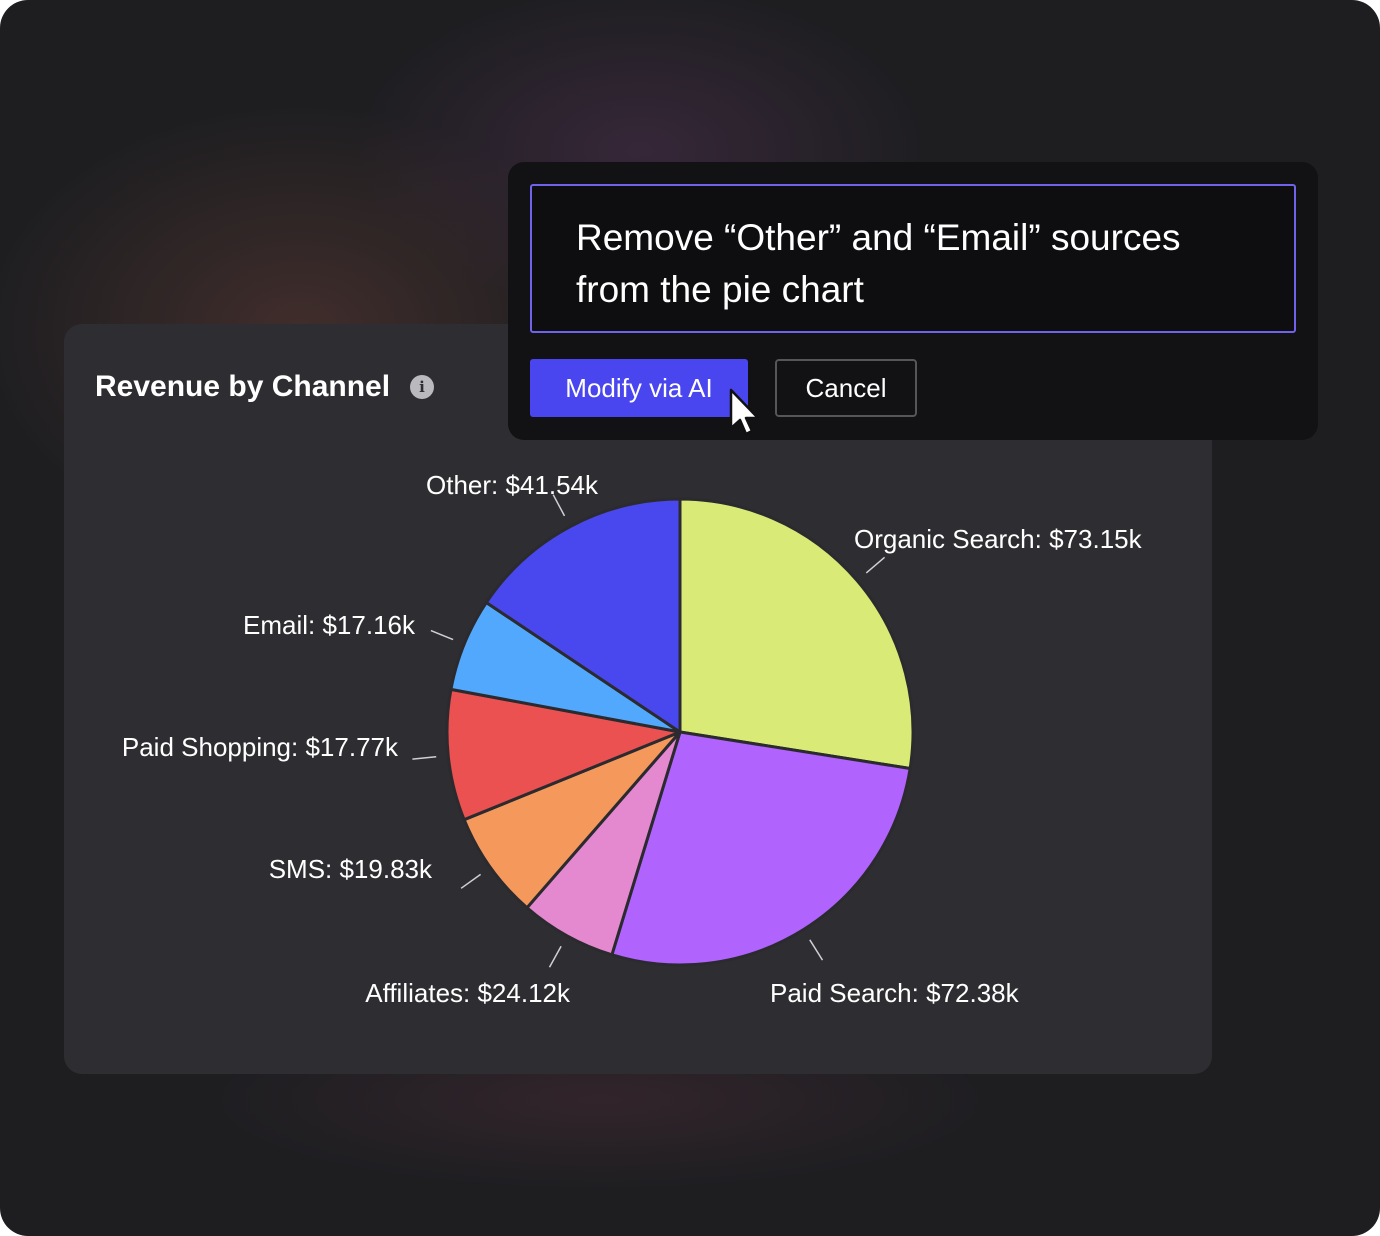 Image resolution: width=1380 pixels, height=1236 pixels. Describe the element at coordinates (260, 747) in the screenshot. I see `slice-label-paid-shopping: Paid Shopping: $17.77k` at that location.